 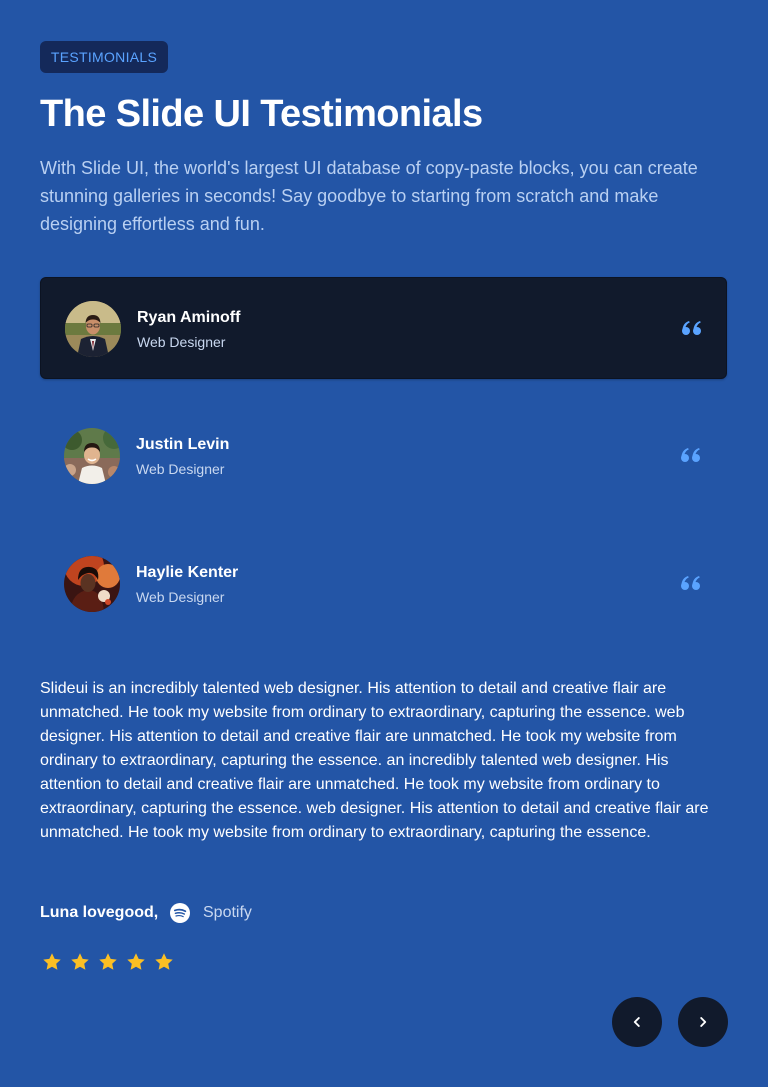 I want to click on chevron-right-icon, so click(x=703, y=1022).